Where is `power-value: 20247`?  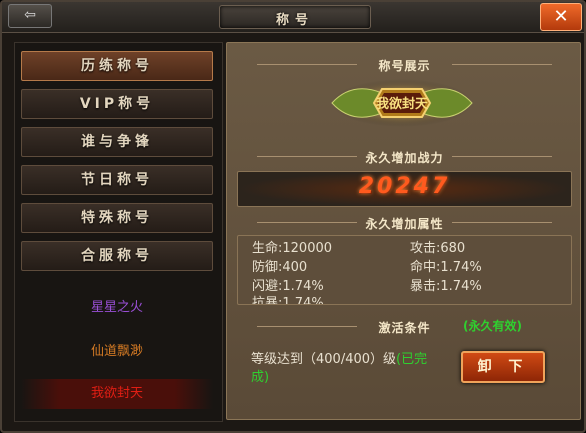
power-value: 20247 is located at coordinates (404, 186).